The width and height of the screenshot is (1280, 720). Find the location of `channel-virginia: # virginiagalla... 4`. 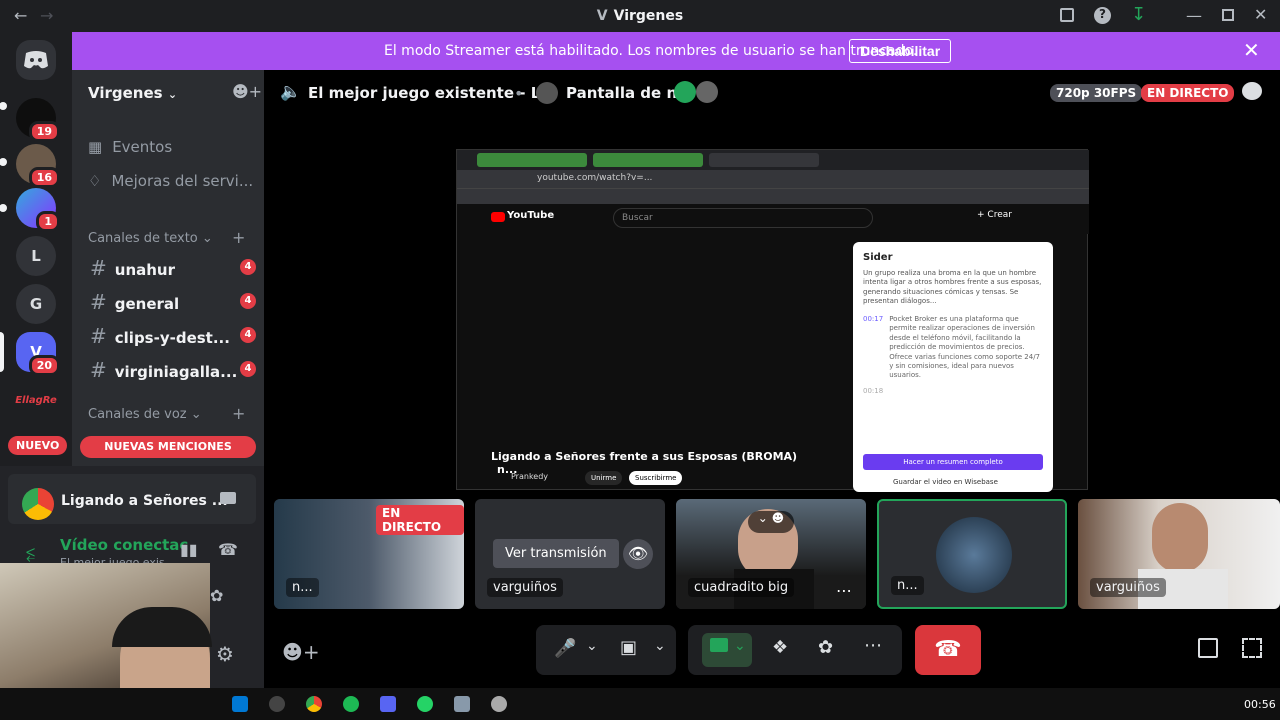

channel-virginia: # virginiagalla... 4 is located at coordinates (173, 370).